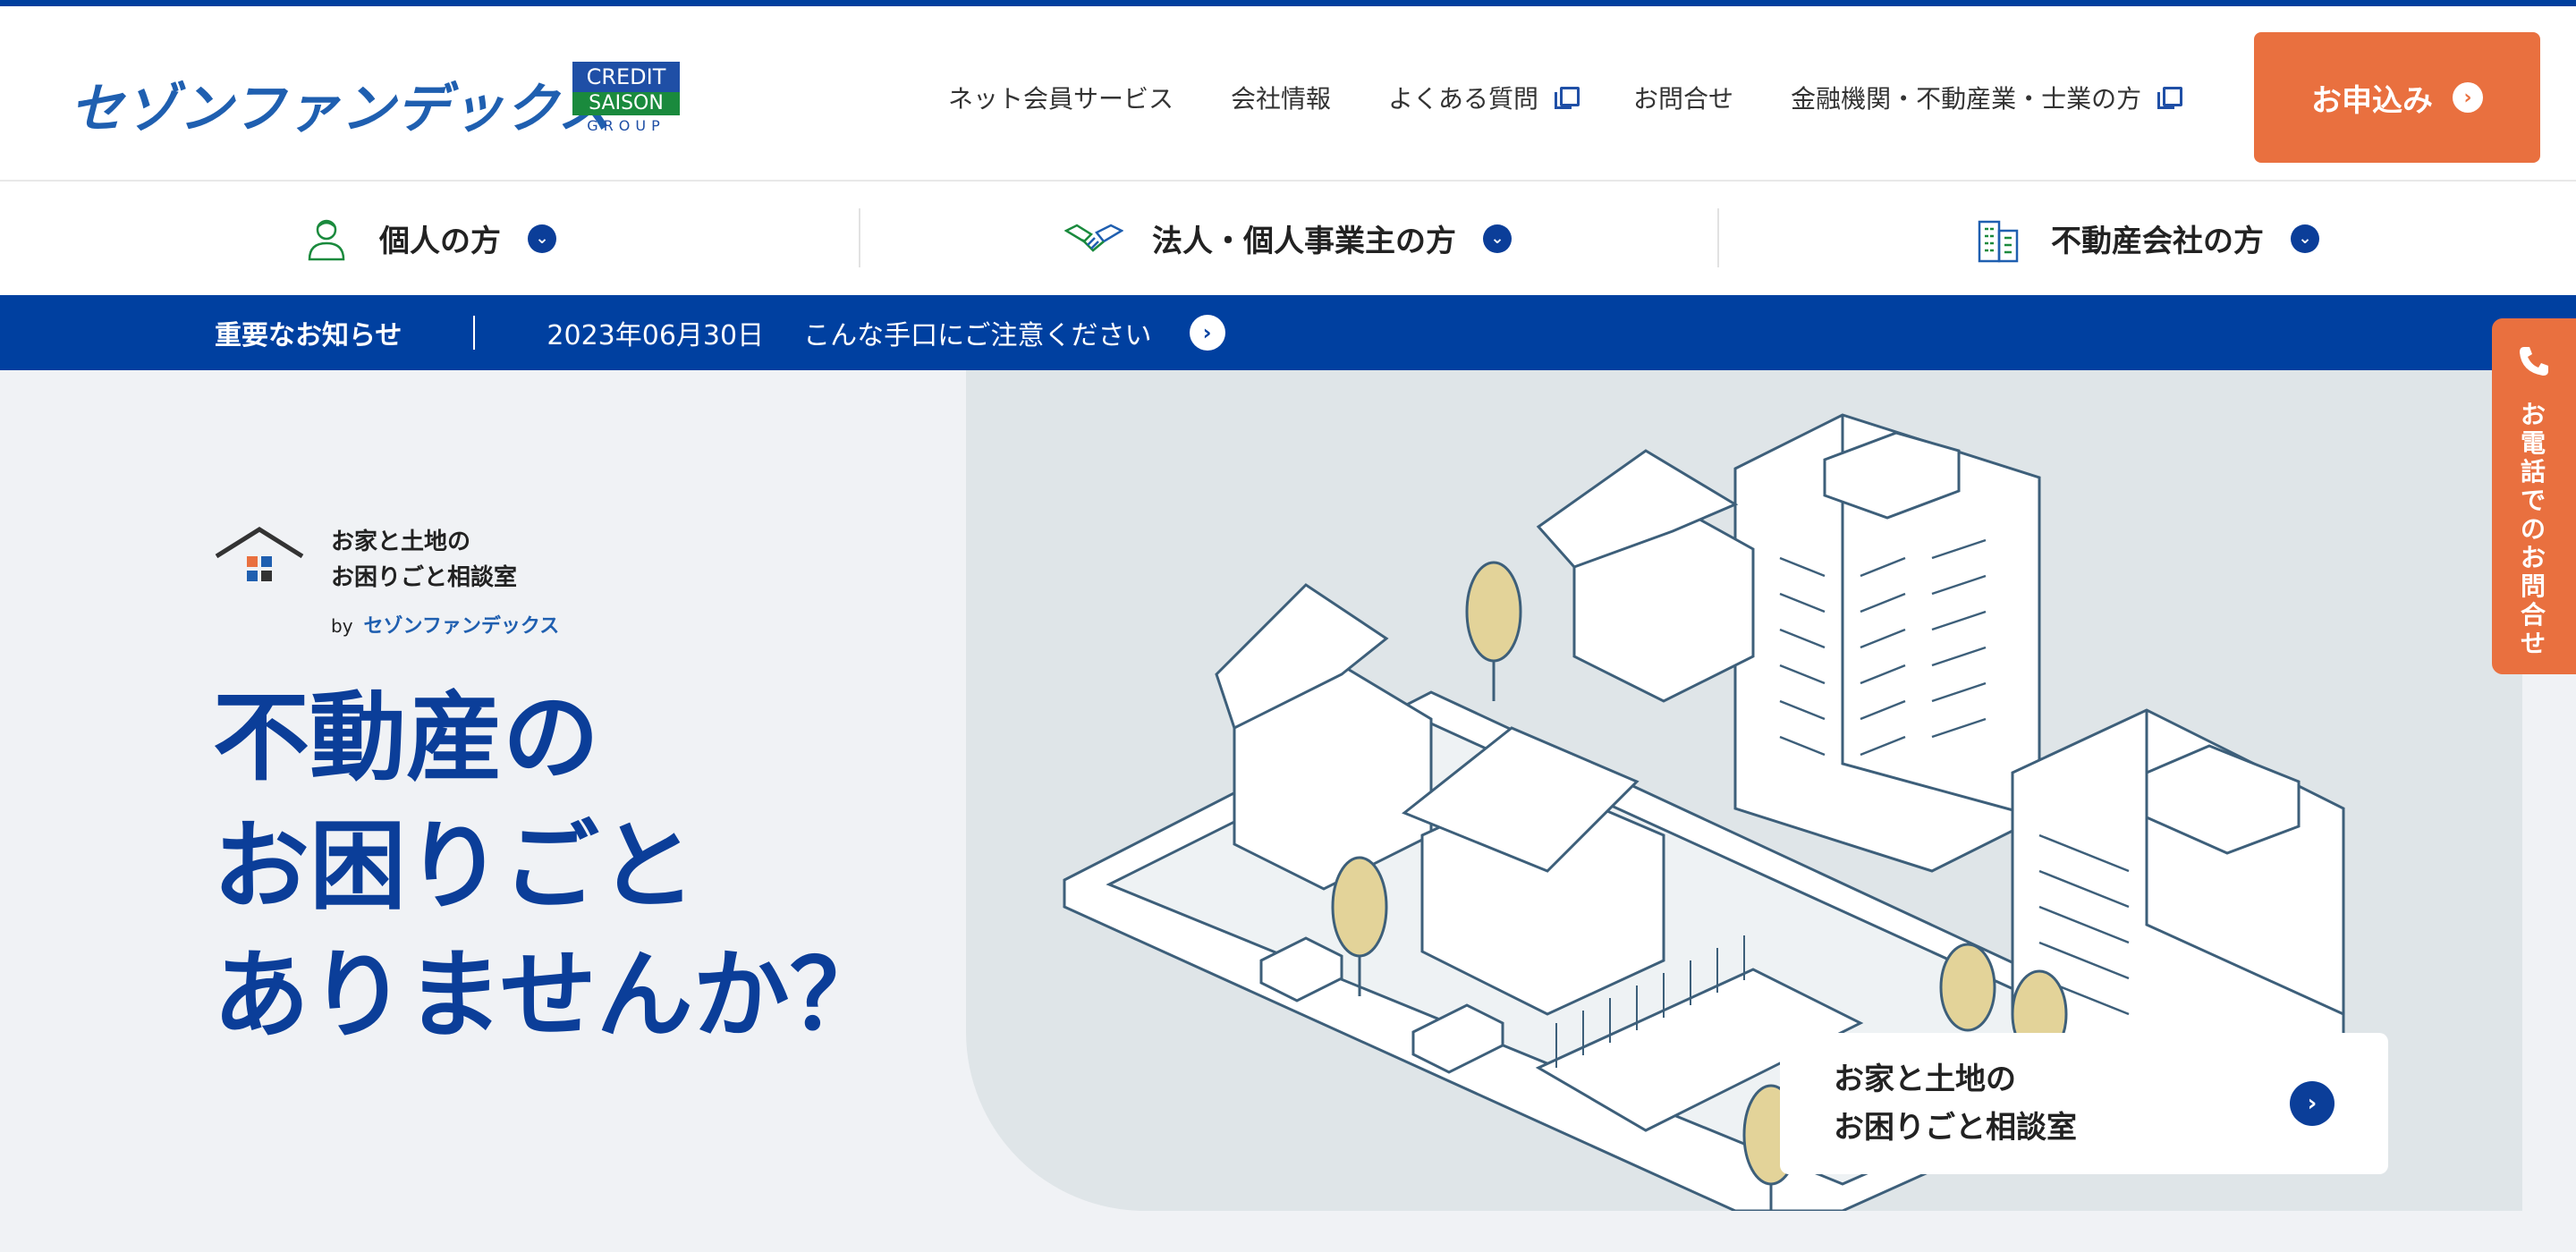 The image size is (2576, 1252). Describe the element at coordinates (474, 333) in the screenshot. I see `notice-divider` at that location.